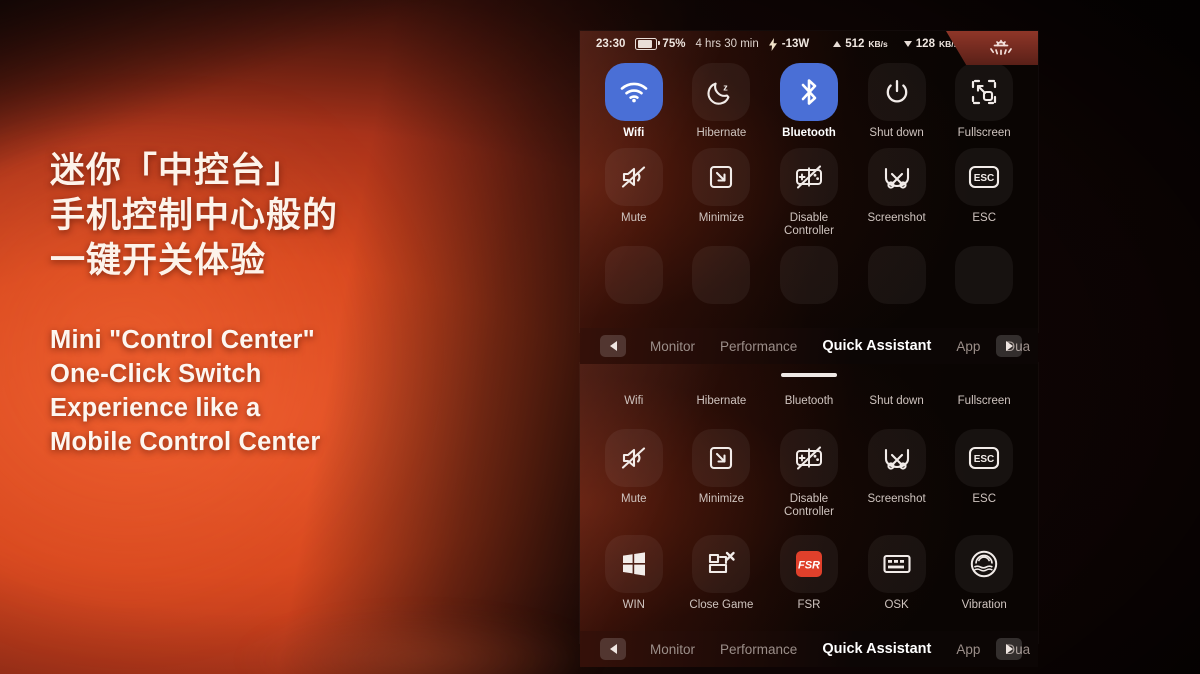 The width and height of the screenshot is (1200, 674). I want to click on toggle-label: FSR, so click(809, 605).